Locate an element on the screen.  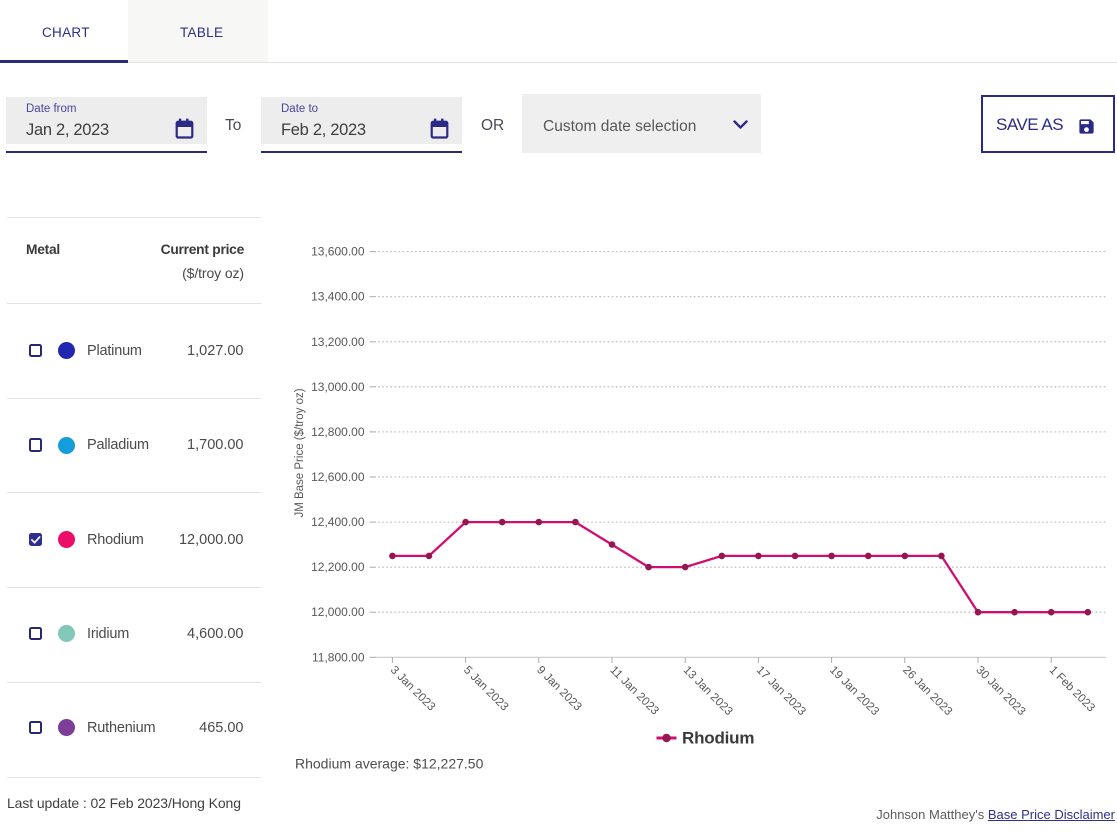
svg-text: 19 Jan 2023 is located at coordinates (854, 690).